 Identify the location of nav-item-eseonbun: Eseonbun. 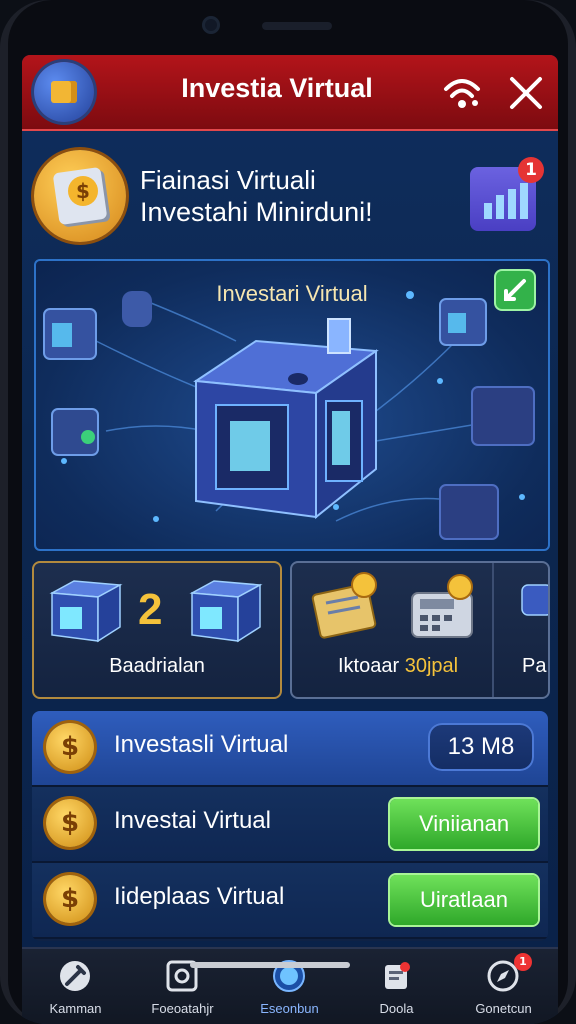
(289, 986).